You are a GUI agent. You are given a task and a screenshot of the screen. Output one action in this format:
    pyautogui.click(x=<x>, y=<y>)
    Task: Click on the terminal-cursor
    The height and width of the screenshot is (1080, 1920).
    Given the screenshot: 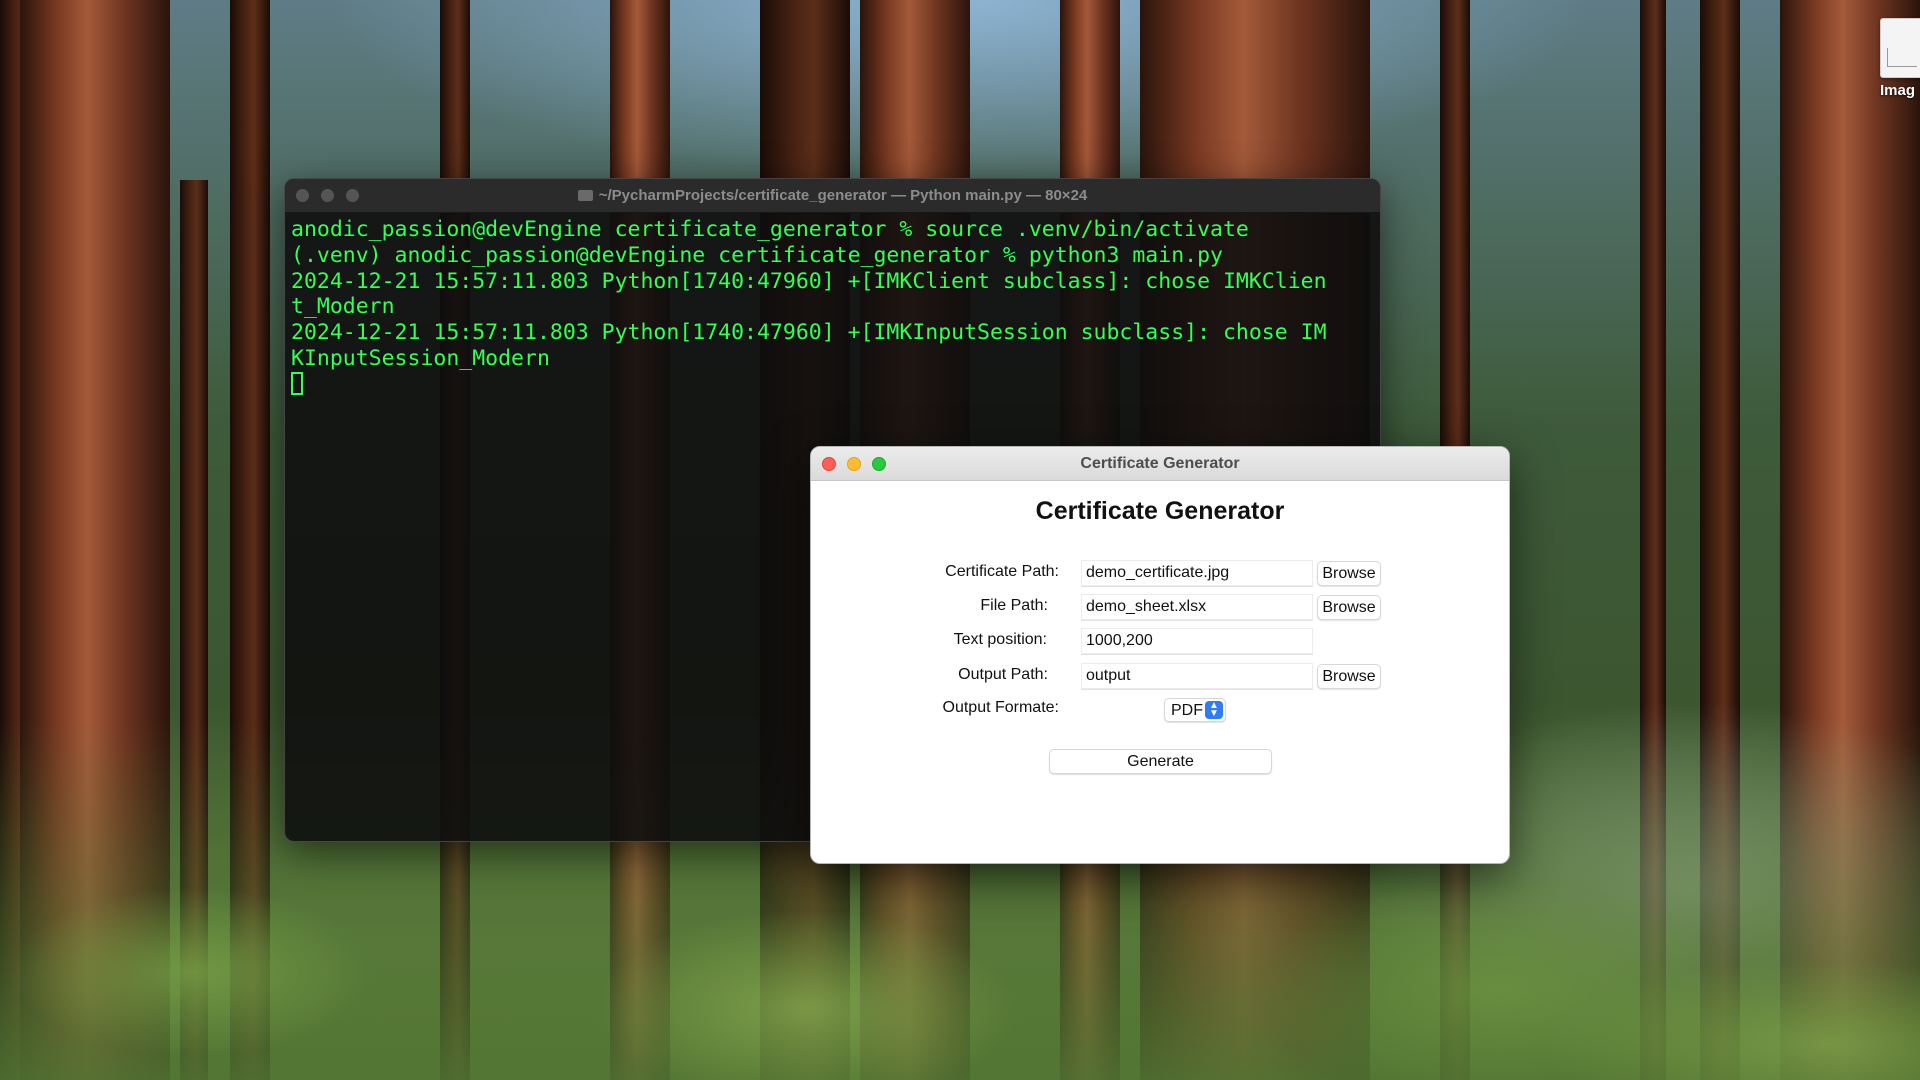 What is the action you would take?
    pyautogui.click(x=297, y=383)
    